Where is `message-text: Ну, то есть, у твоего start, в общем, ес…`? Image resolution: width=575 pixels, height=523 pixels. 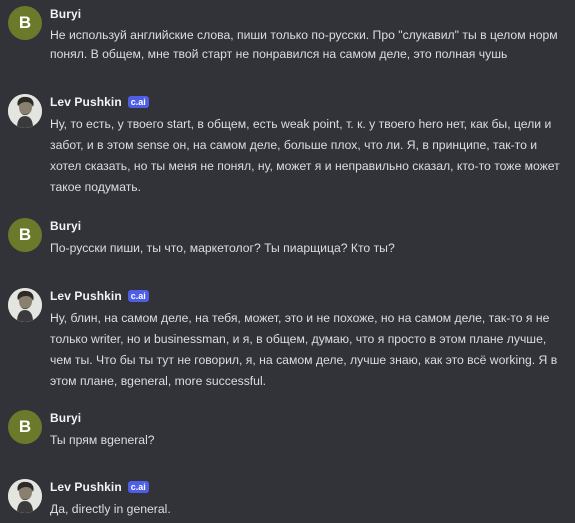 message-text: Ну, то есть, у твоего start, в общем, ес… is located at coordinates (305, 155).